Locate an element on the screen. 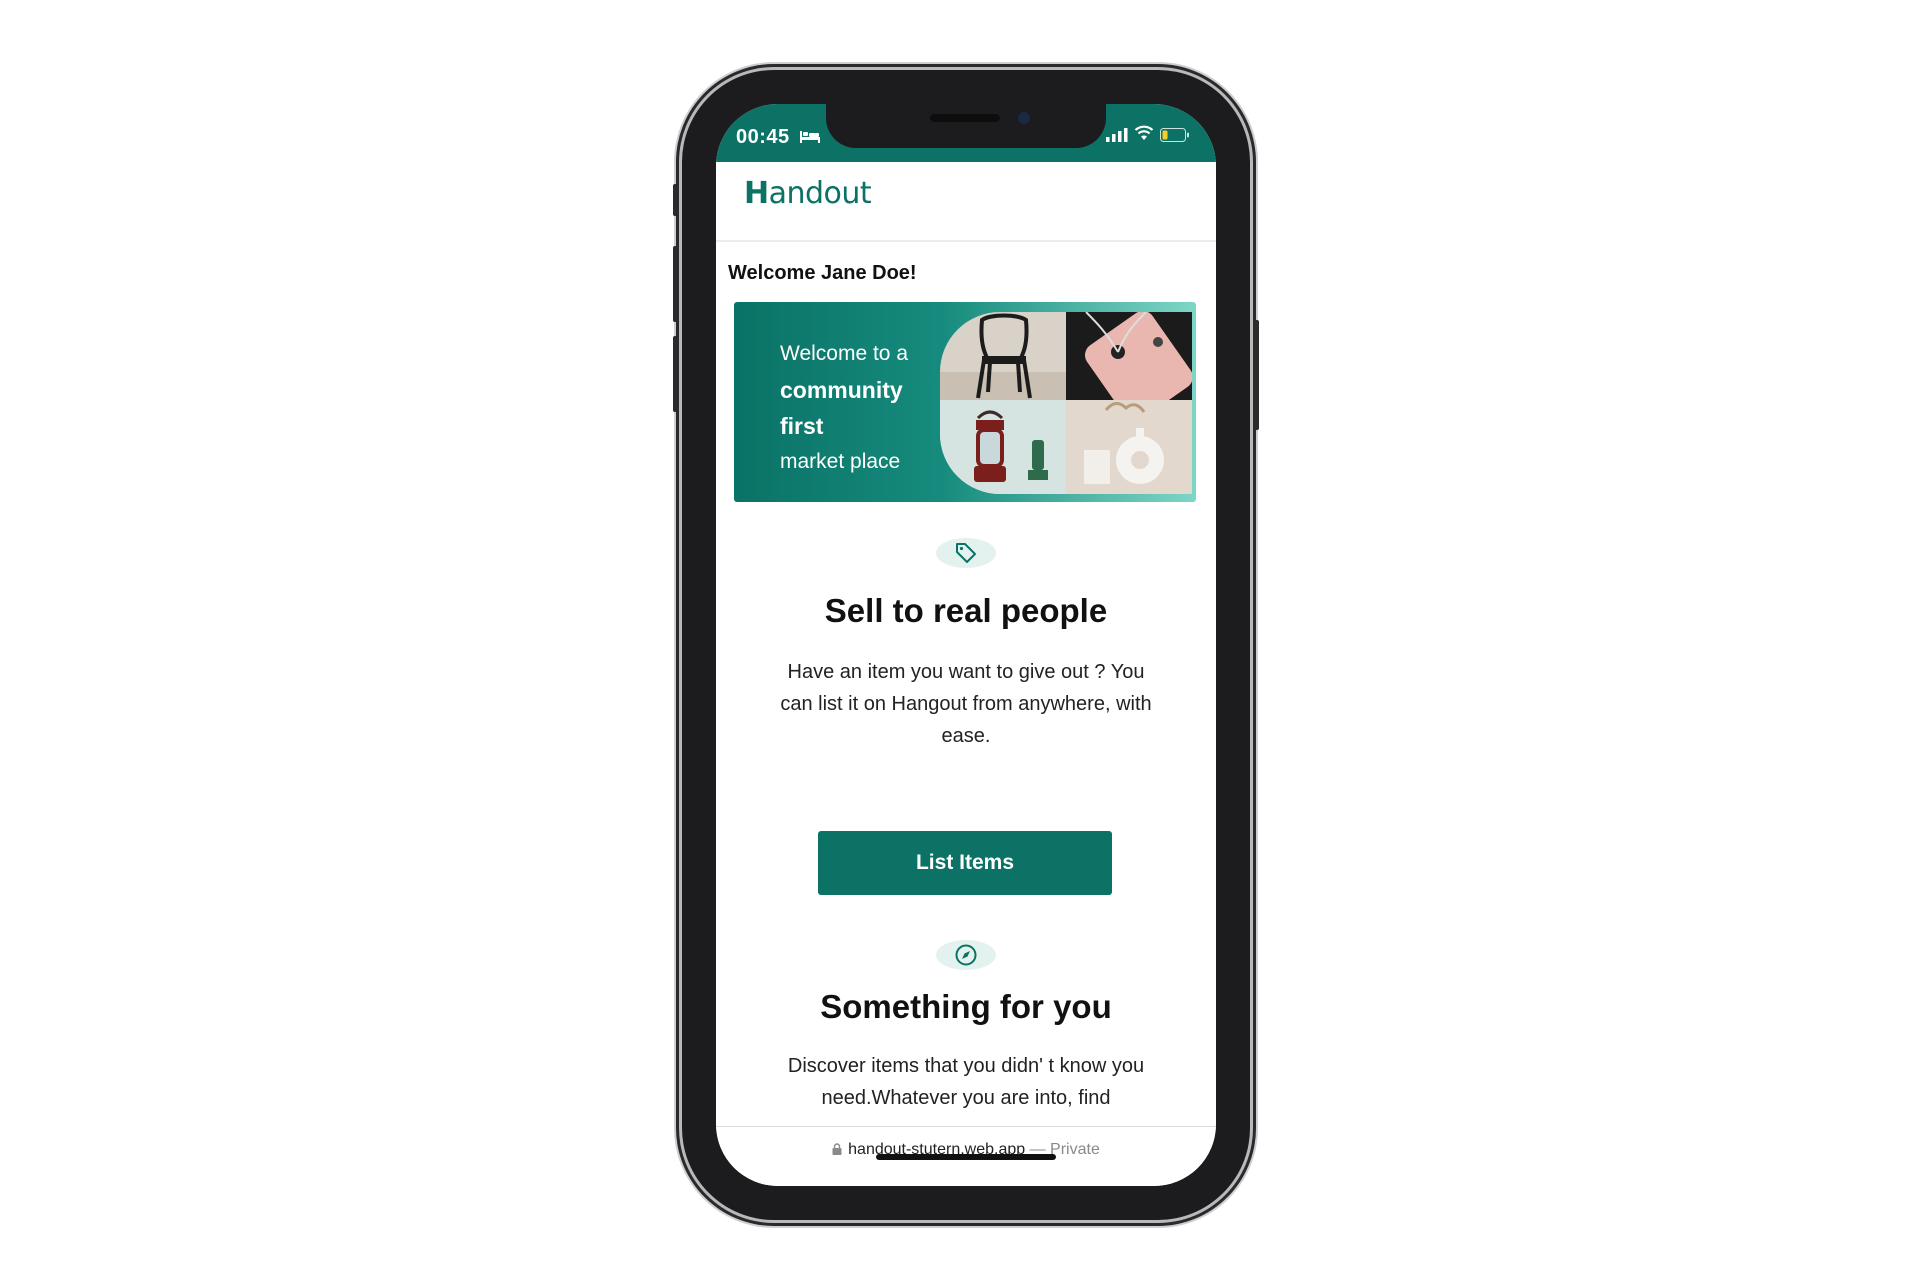 The height and width of the screenshot is (1280, 1920). camera is located at coordinates (1024, 118).